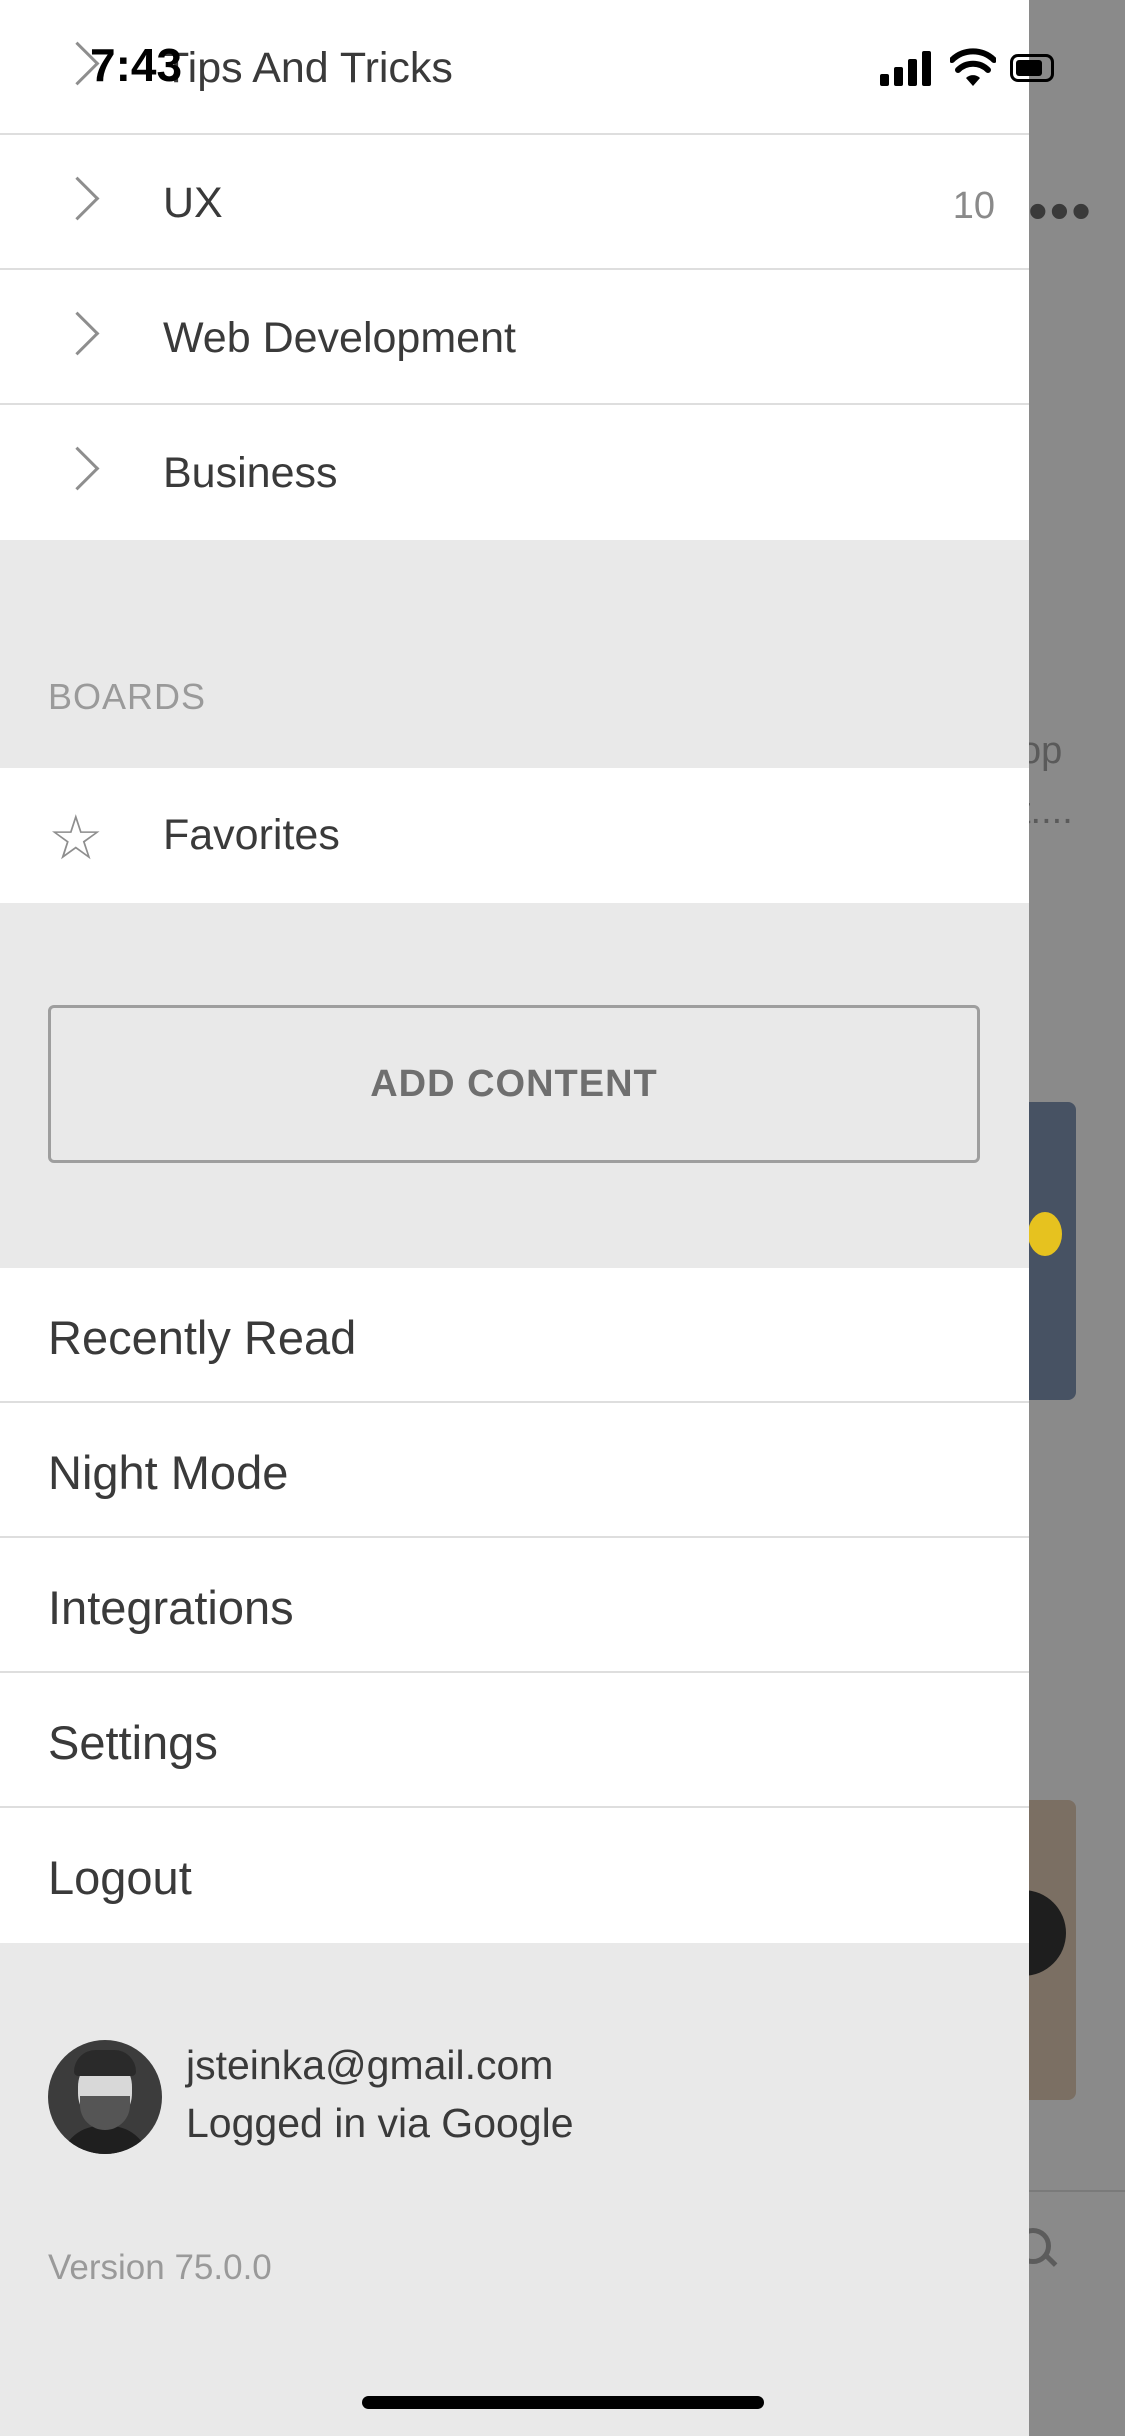 The width and height of the screenshot is (1125, 2436). Describe the element at coordinates (563, 2402) in the screenshot. I see `home-indicator` at that location.